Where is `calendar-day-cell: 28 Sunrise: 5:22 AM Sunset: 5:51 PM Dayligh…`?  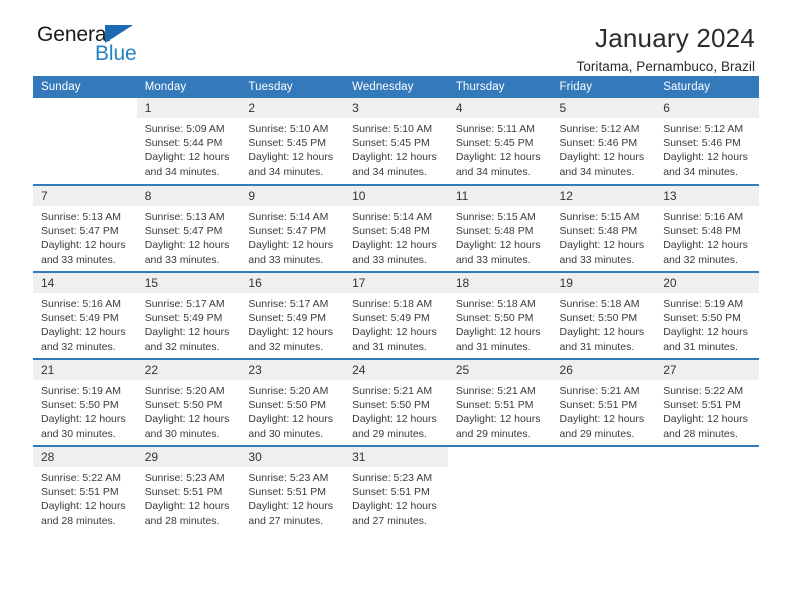 calendar-day-cell: 28 Sunrise: 5:22 AM Sunset: 5:51 PM Dayligh… is located at coordinates (85, 489).